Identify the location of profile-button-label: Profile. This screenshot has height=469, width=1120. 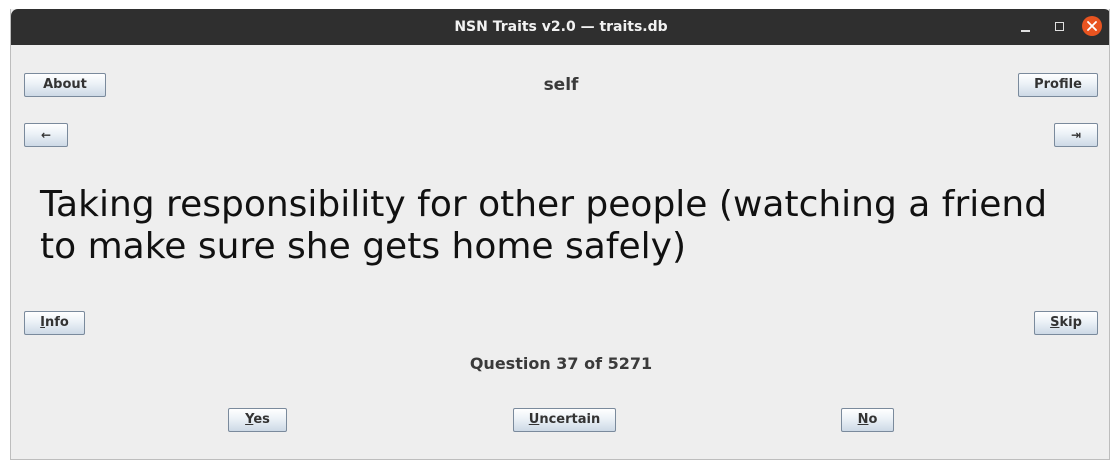
(1058, 84).